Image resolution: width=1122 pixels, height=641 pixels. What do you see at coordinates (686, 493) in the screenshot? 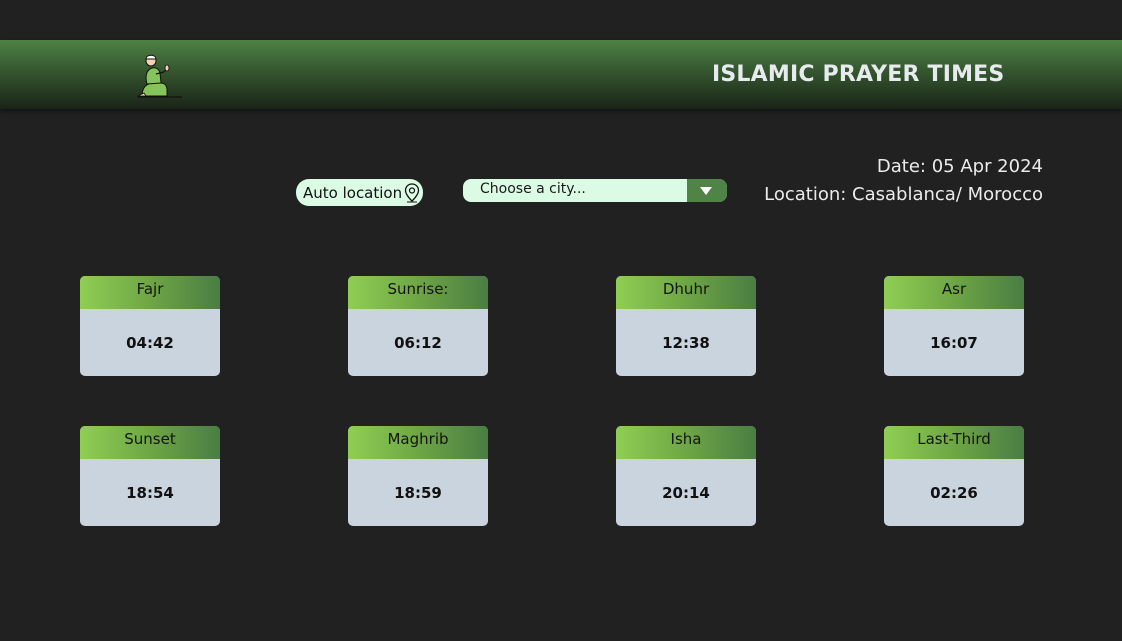
I see `prayer-time: 20:14` at bounding box center [686, 493].